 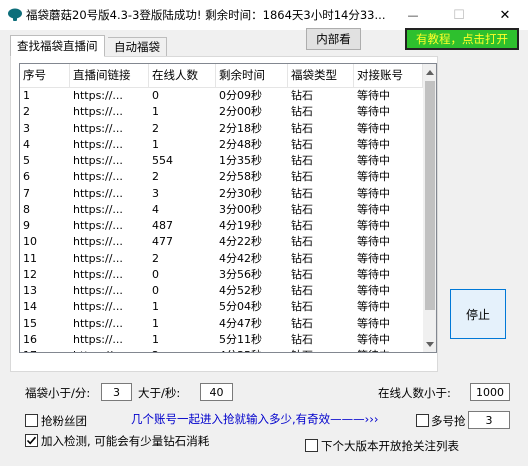 I want to click on vertical-scrollbar, so click(x=429, y=208).